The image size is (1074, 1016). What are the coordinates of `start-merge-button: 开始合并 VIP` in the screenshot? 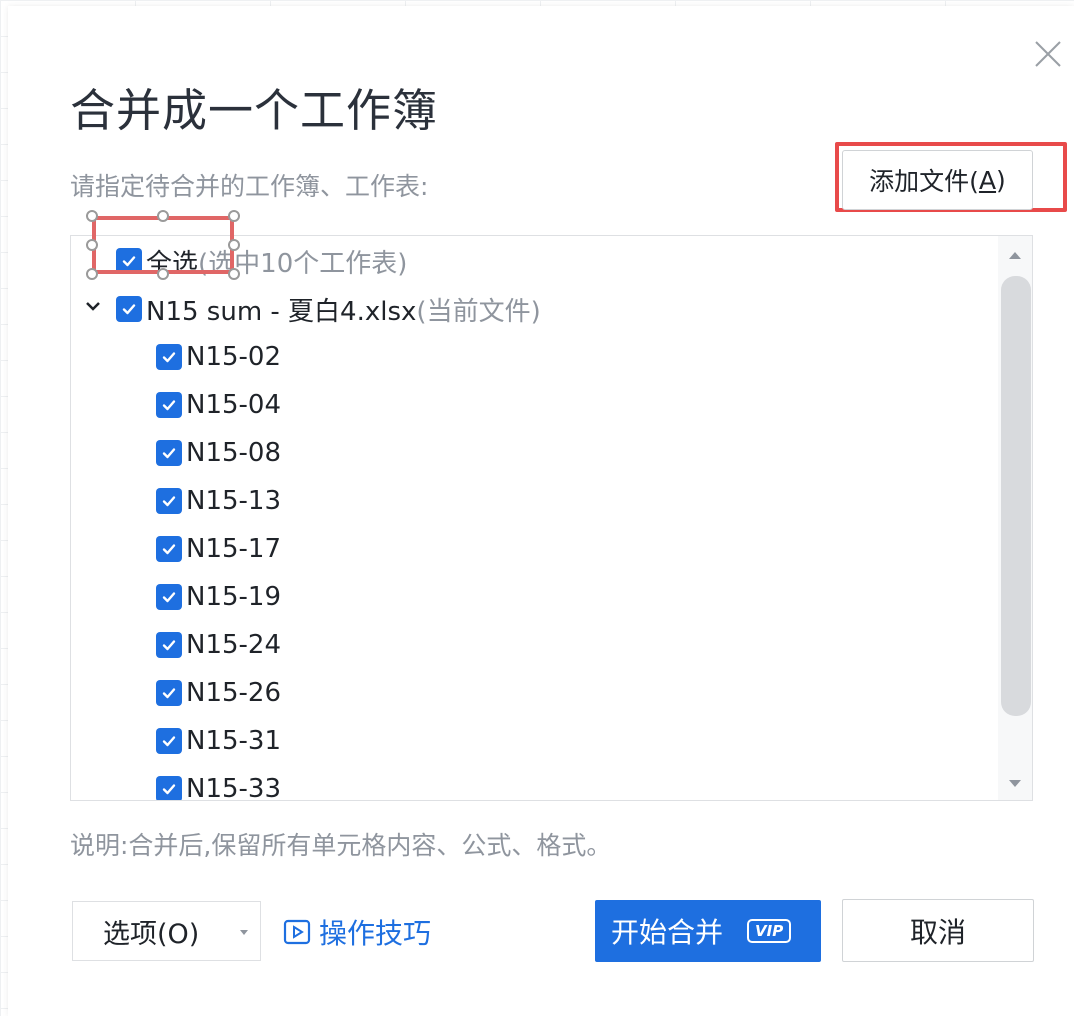 It's located at (708, 931).